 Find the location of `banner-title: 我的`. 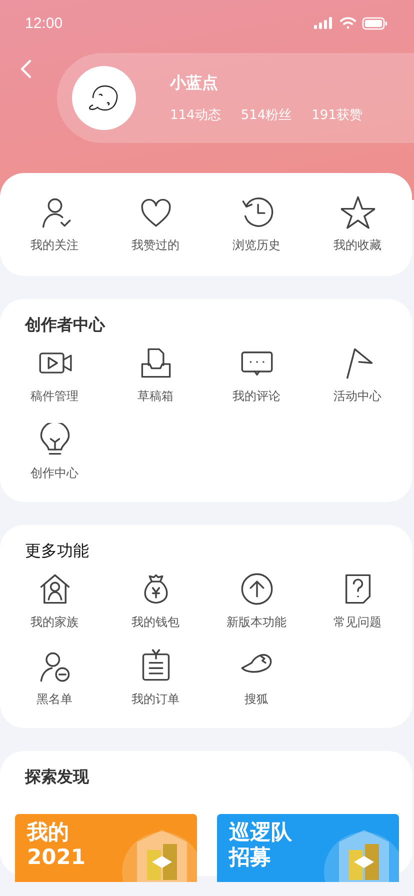

banner-title: 我的 is located at coordinates (48, 832).